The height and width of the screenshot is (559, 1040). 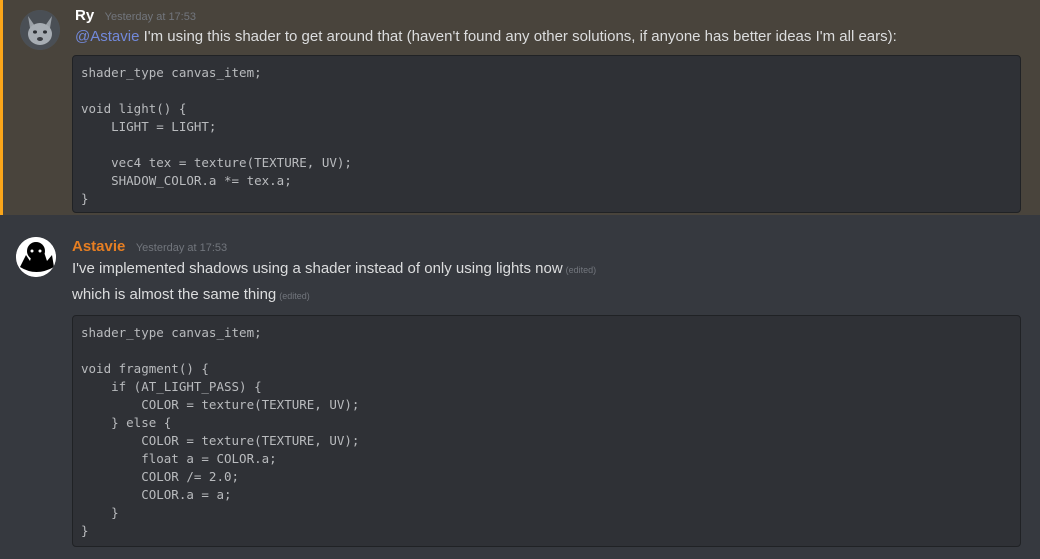 What do you see at coordinates (84, 15) in the screenshot?
I see `author-name: Ry` at bounding box center [84, 15].